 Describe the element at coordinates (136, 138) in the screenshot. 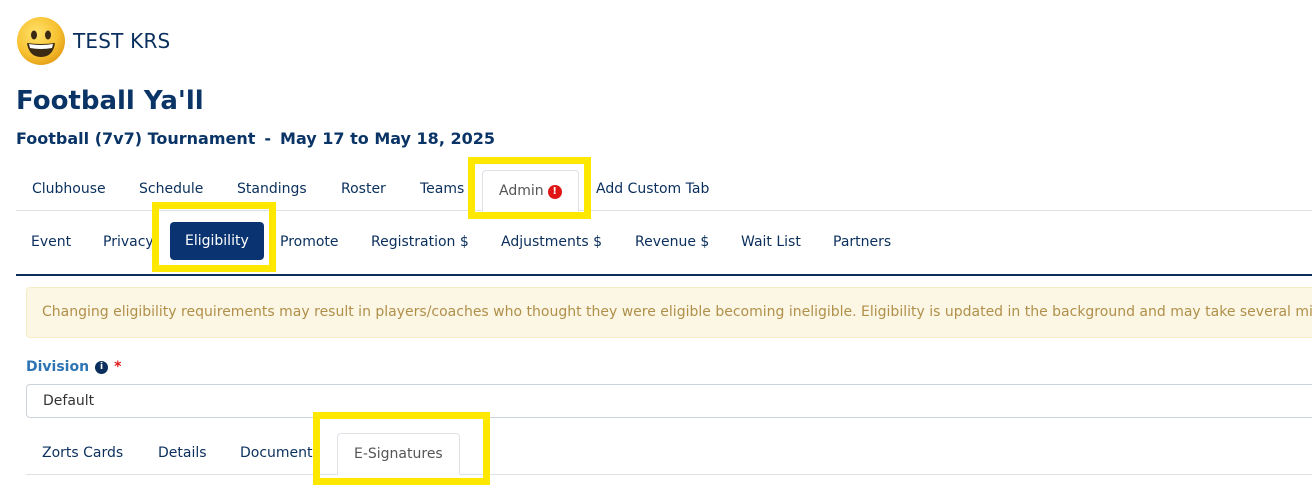

I see `event-sport: Football (7v7) Tournament` at that location.